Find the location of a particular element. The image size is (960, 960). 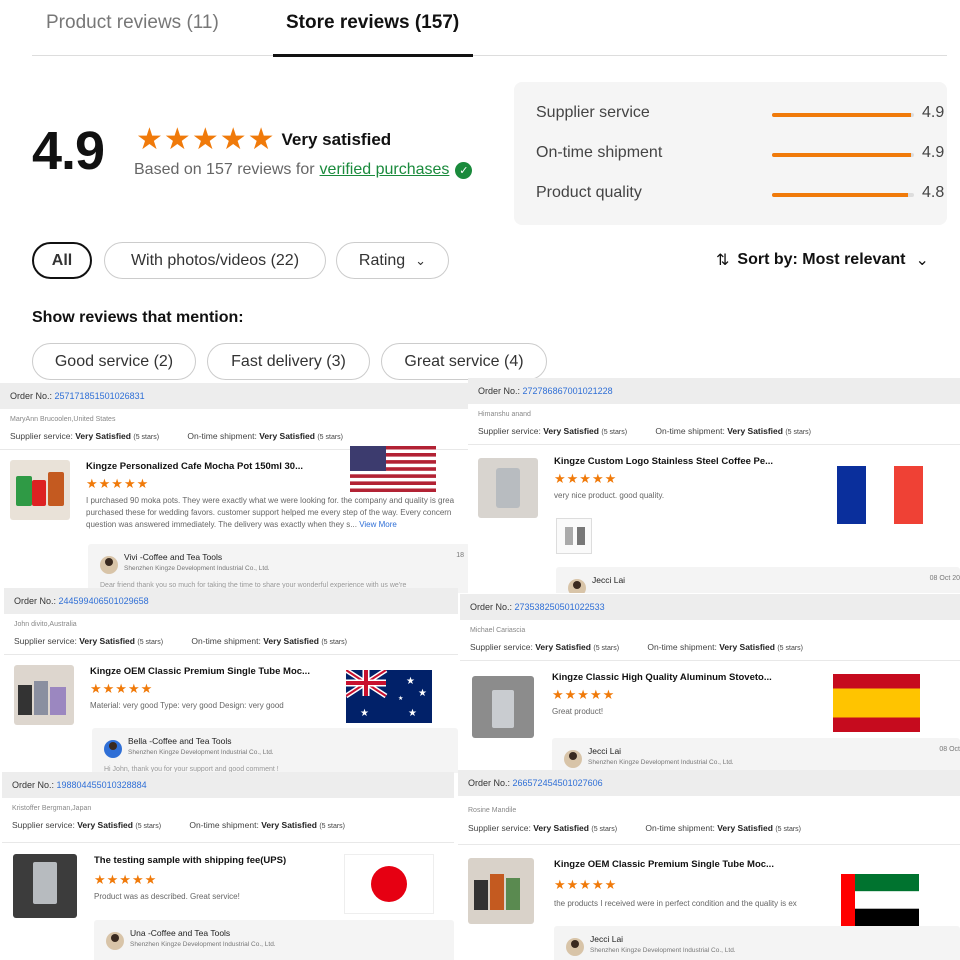

reviewer-name: John divito,Australia is located at coordinates (45, 624).